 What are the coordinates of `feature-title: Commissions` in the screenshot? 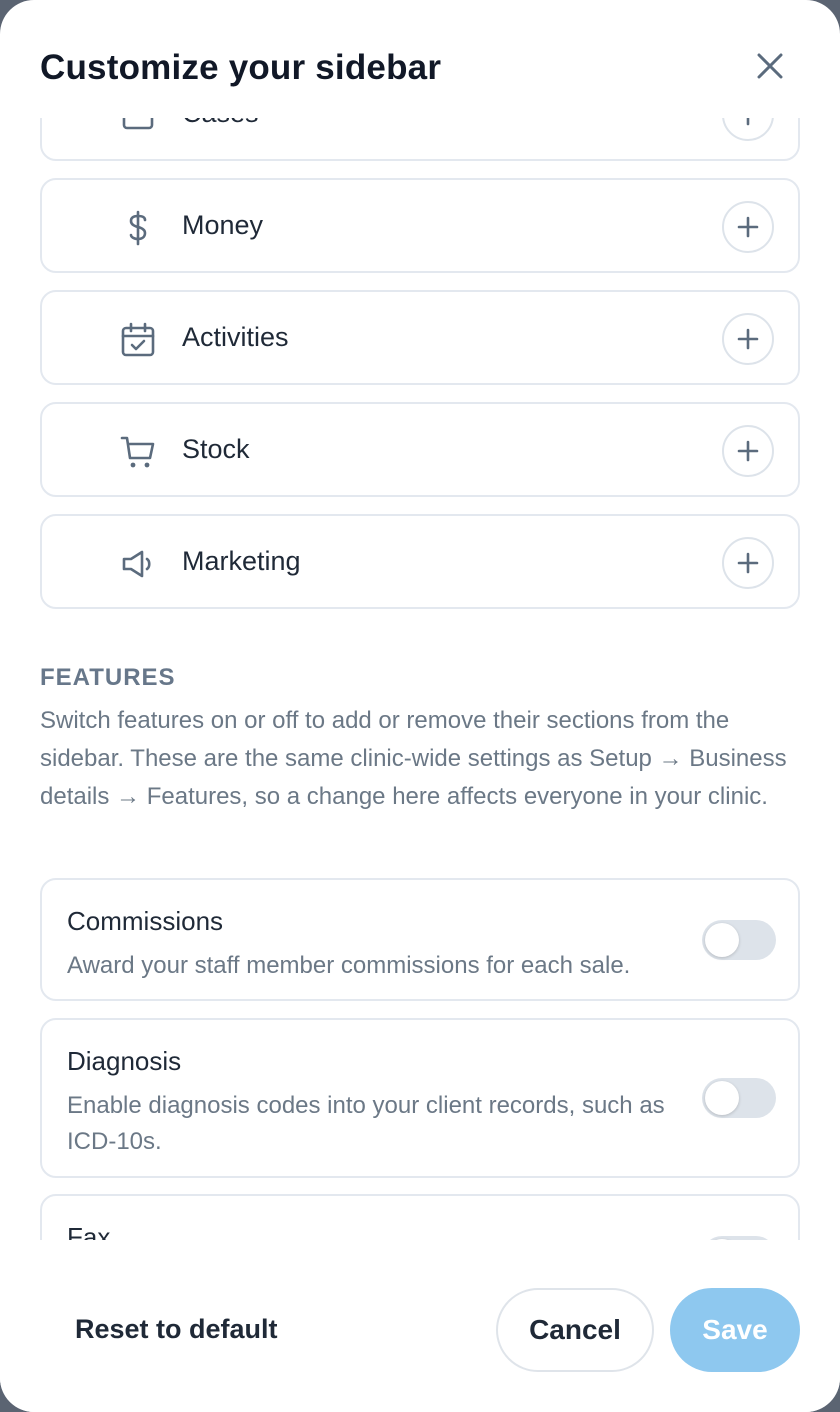 It's located at (145, 921).